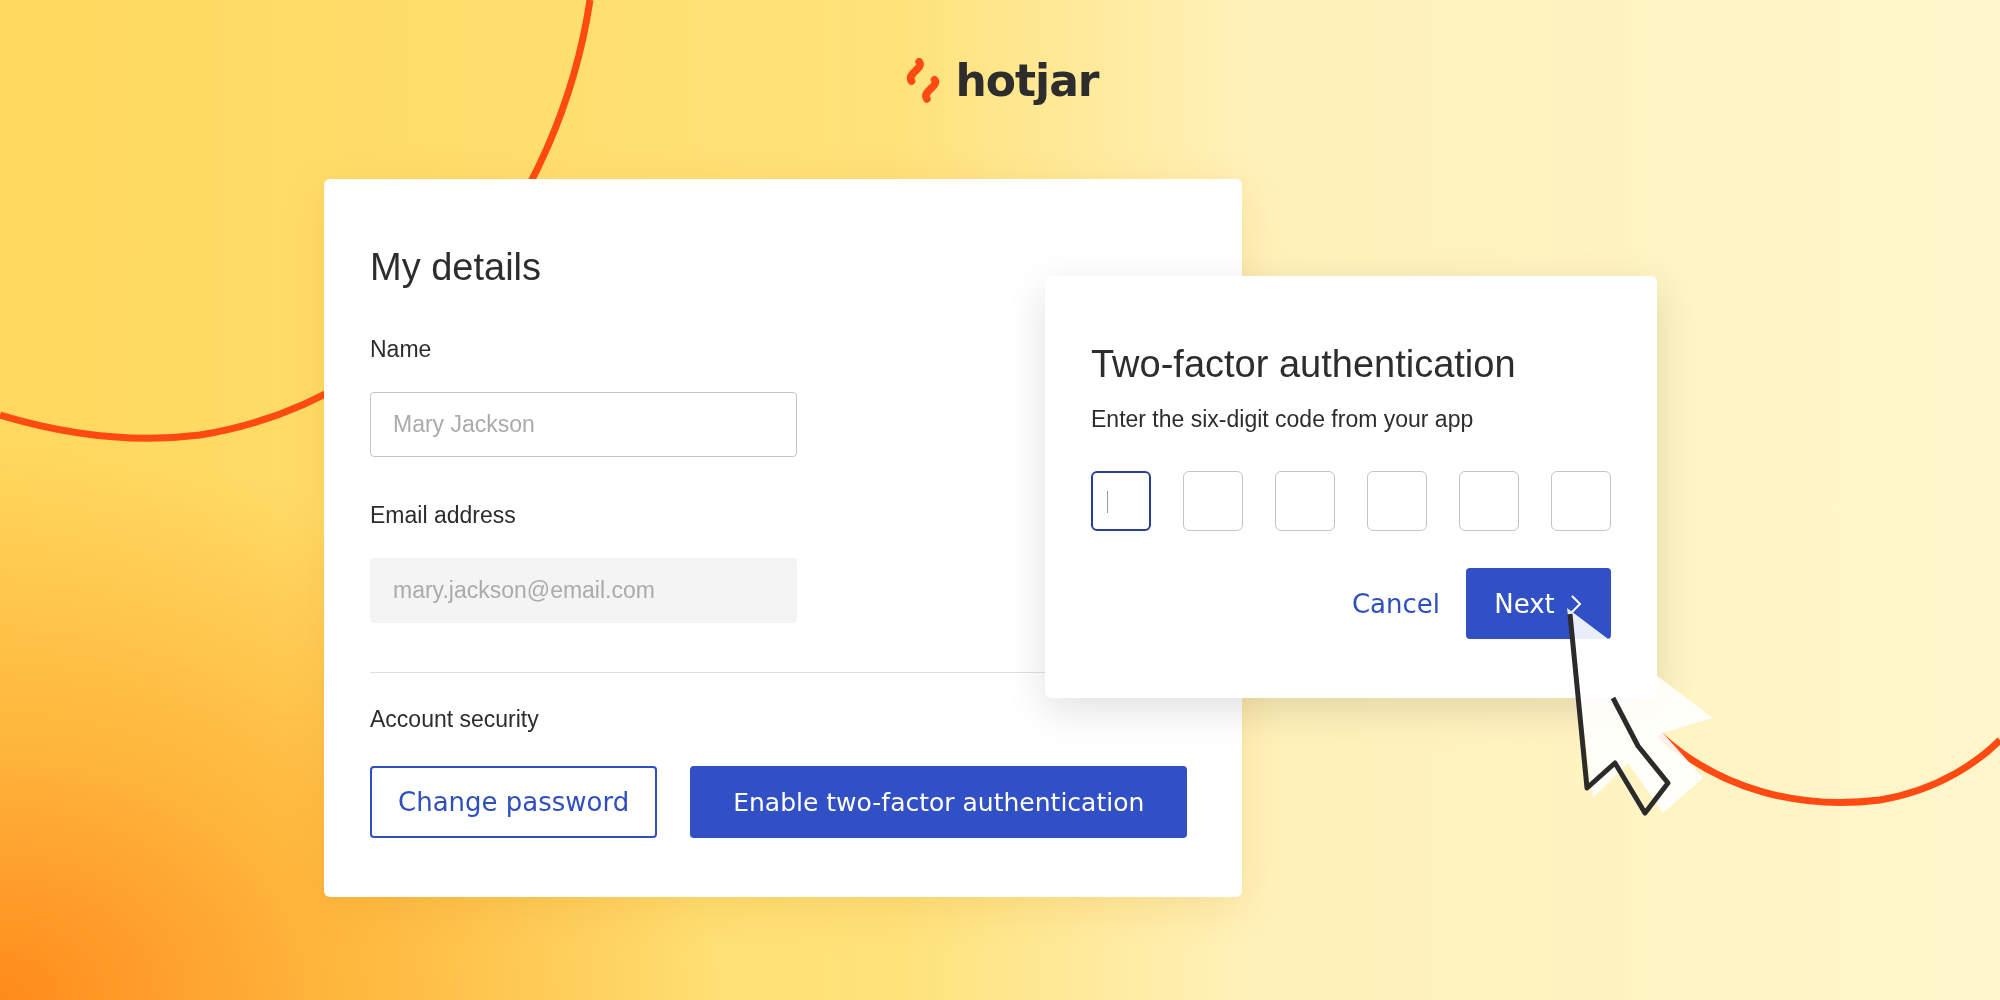 This screenshot has width=2000, height=1000. Describe the element at coordinates (1538, 604) in the screenshot. I see `next-button: Next` at that location.